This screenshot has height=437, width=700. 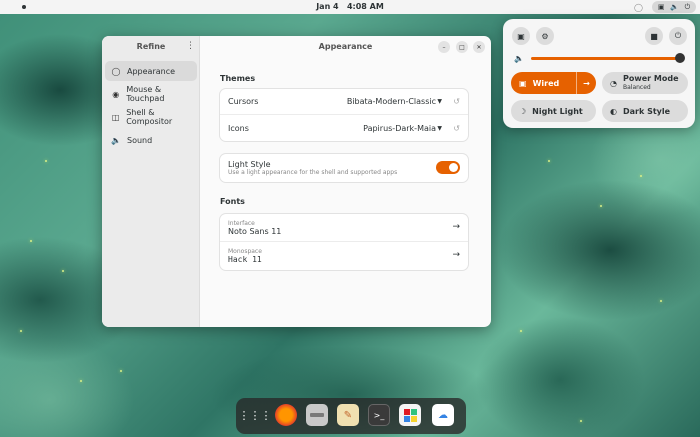 What do you see at coordinates (344, 228) in the screenshot?
I see `interface-font-row: Interface Noto Sans 11 →` at bounding box center [344, 228].